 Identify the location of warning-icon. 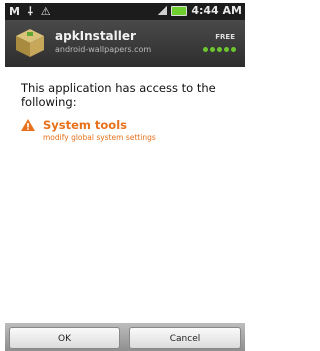
(28, 125).